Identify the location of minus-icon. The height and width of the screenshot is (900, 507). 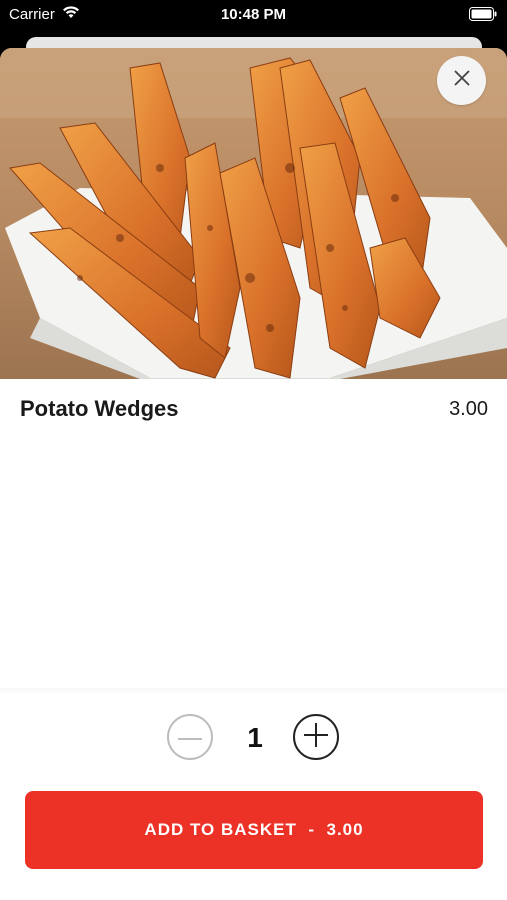
(190, 737).